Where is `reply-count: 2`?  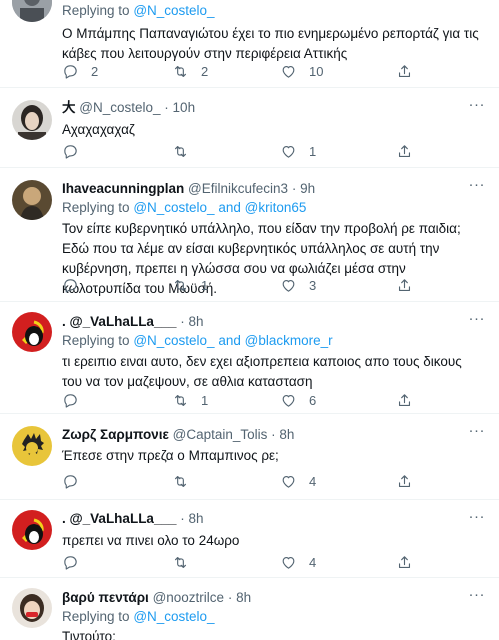 reply-count: 2 is located at coordinates (95, 71).